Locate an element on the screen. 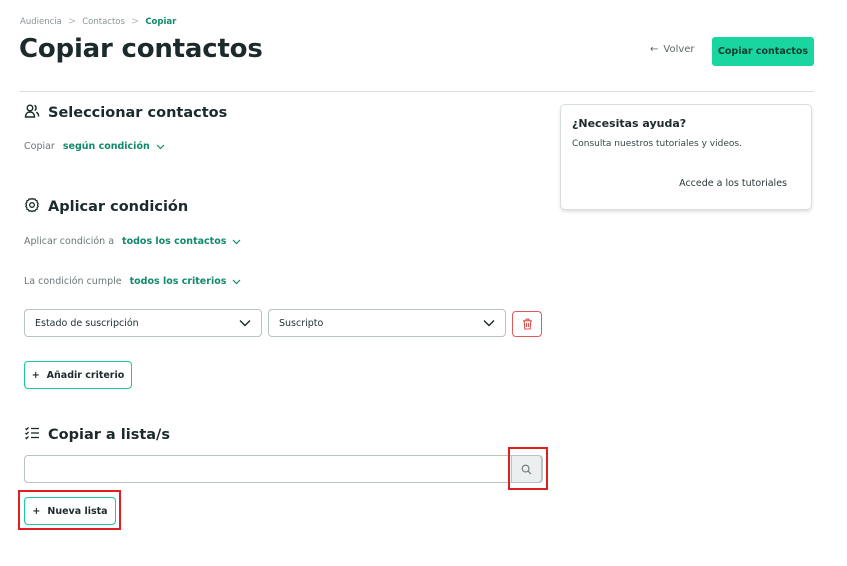 This screenshot has width=847, height=566. help-title: ¿Necesitas ayuda? is located at coordinates (629, 123).